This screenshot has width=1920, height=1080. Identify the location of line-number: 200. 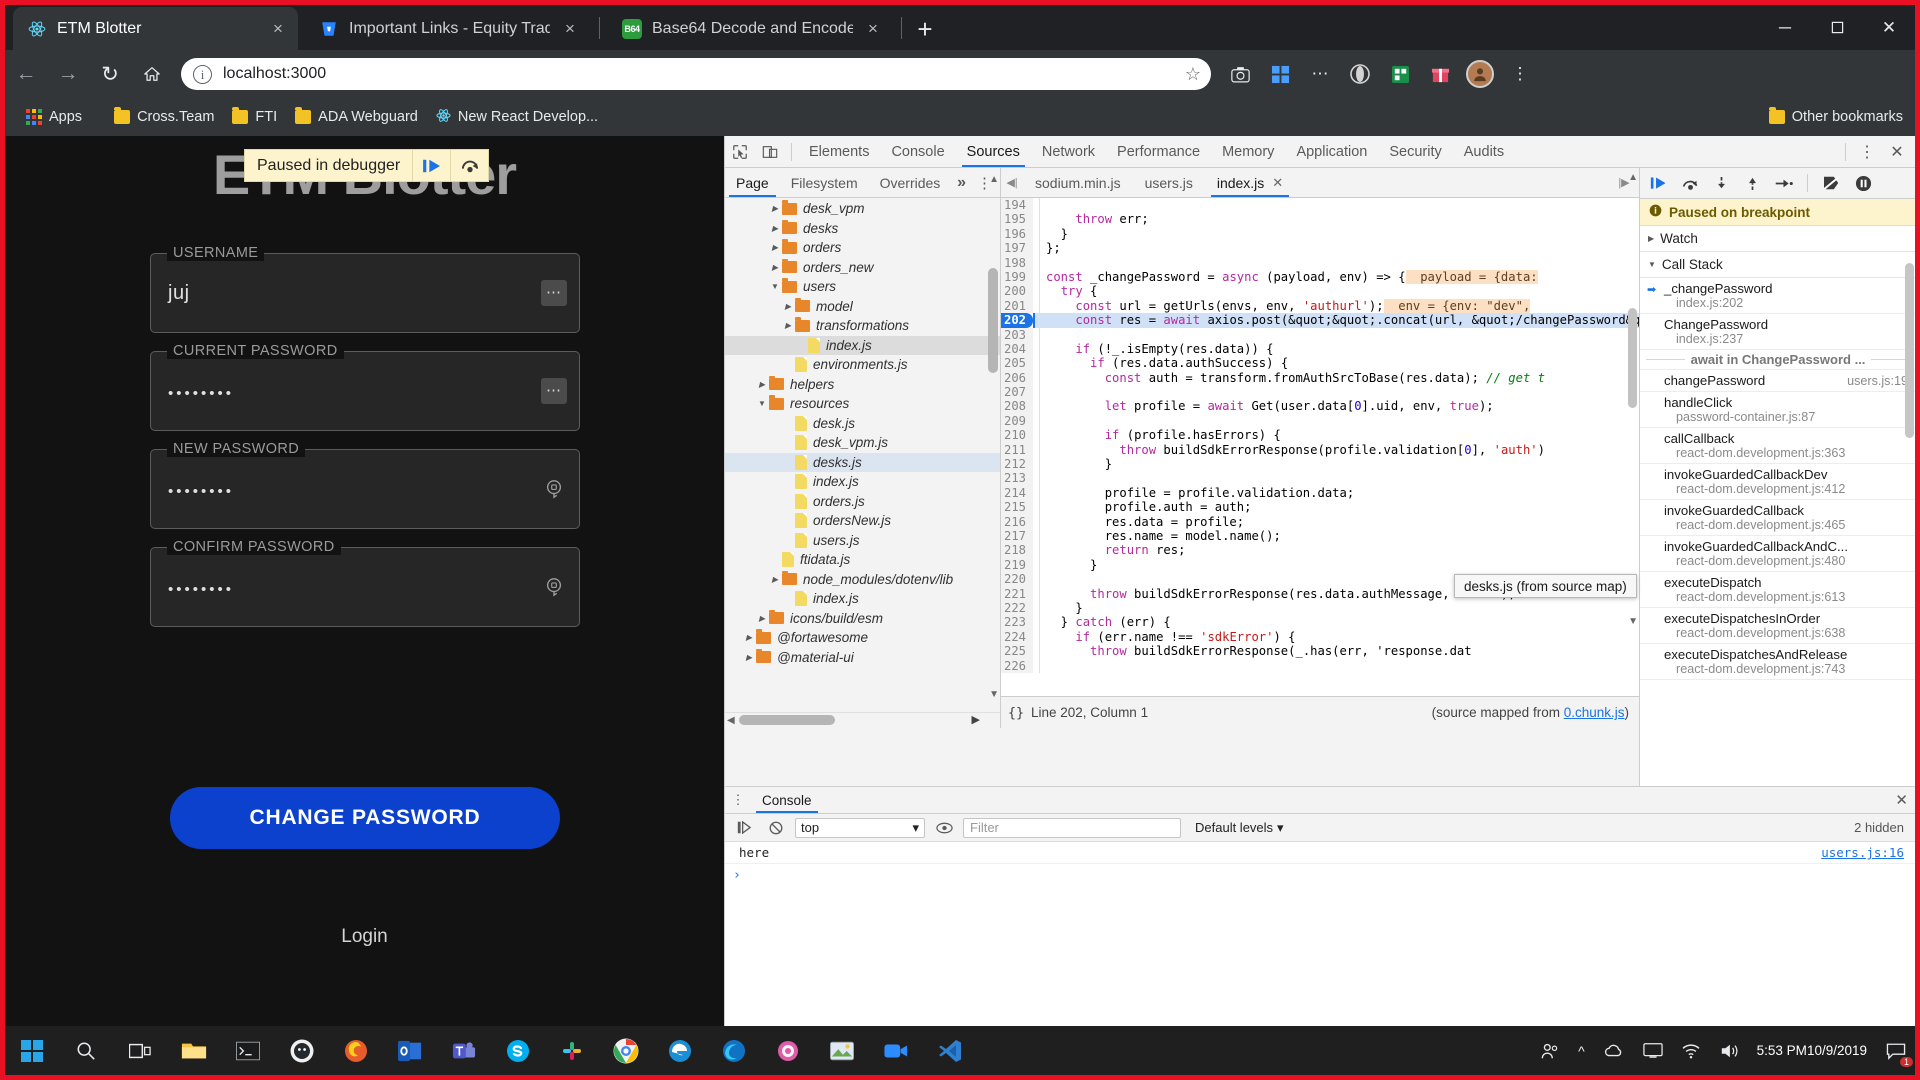
(1017, 291).